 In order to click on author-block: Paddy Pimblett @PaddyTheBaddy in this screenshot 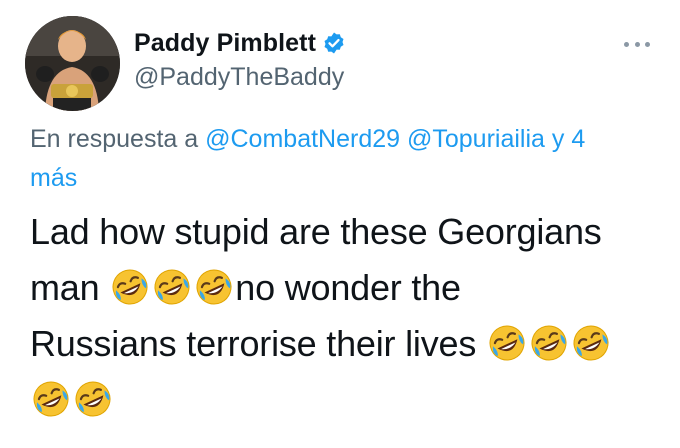, I will do `click(240, 59)`.